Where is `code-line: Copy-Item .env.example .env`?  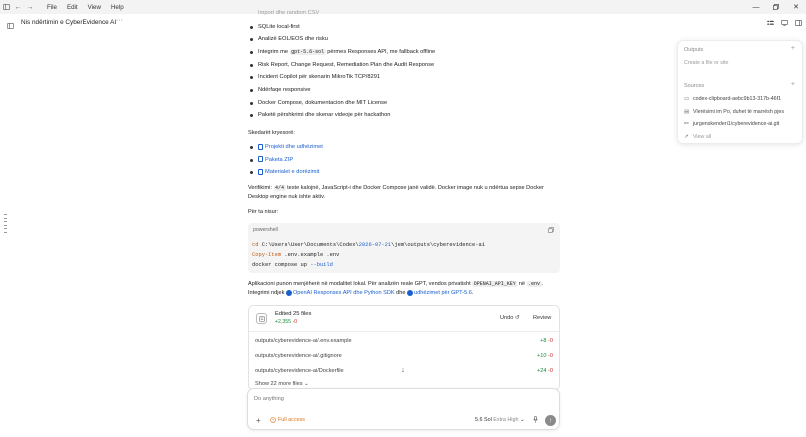
code-line: Copy-Item .env.example .env is located at coordinates (296, 255).